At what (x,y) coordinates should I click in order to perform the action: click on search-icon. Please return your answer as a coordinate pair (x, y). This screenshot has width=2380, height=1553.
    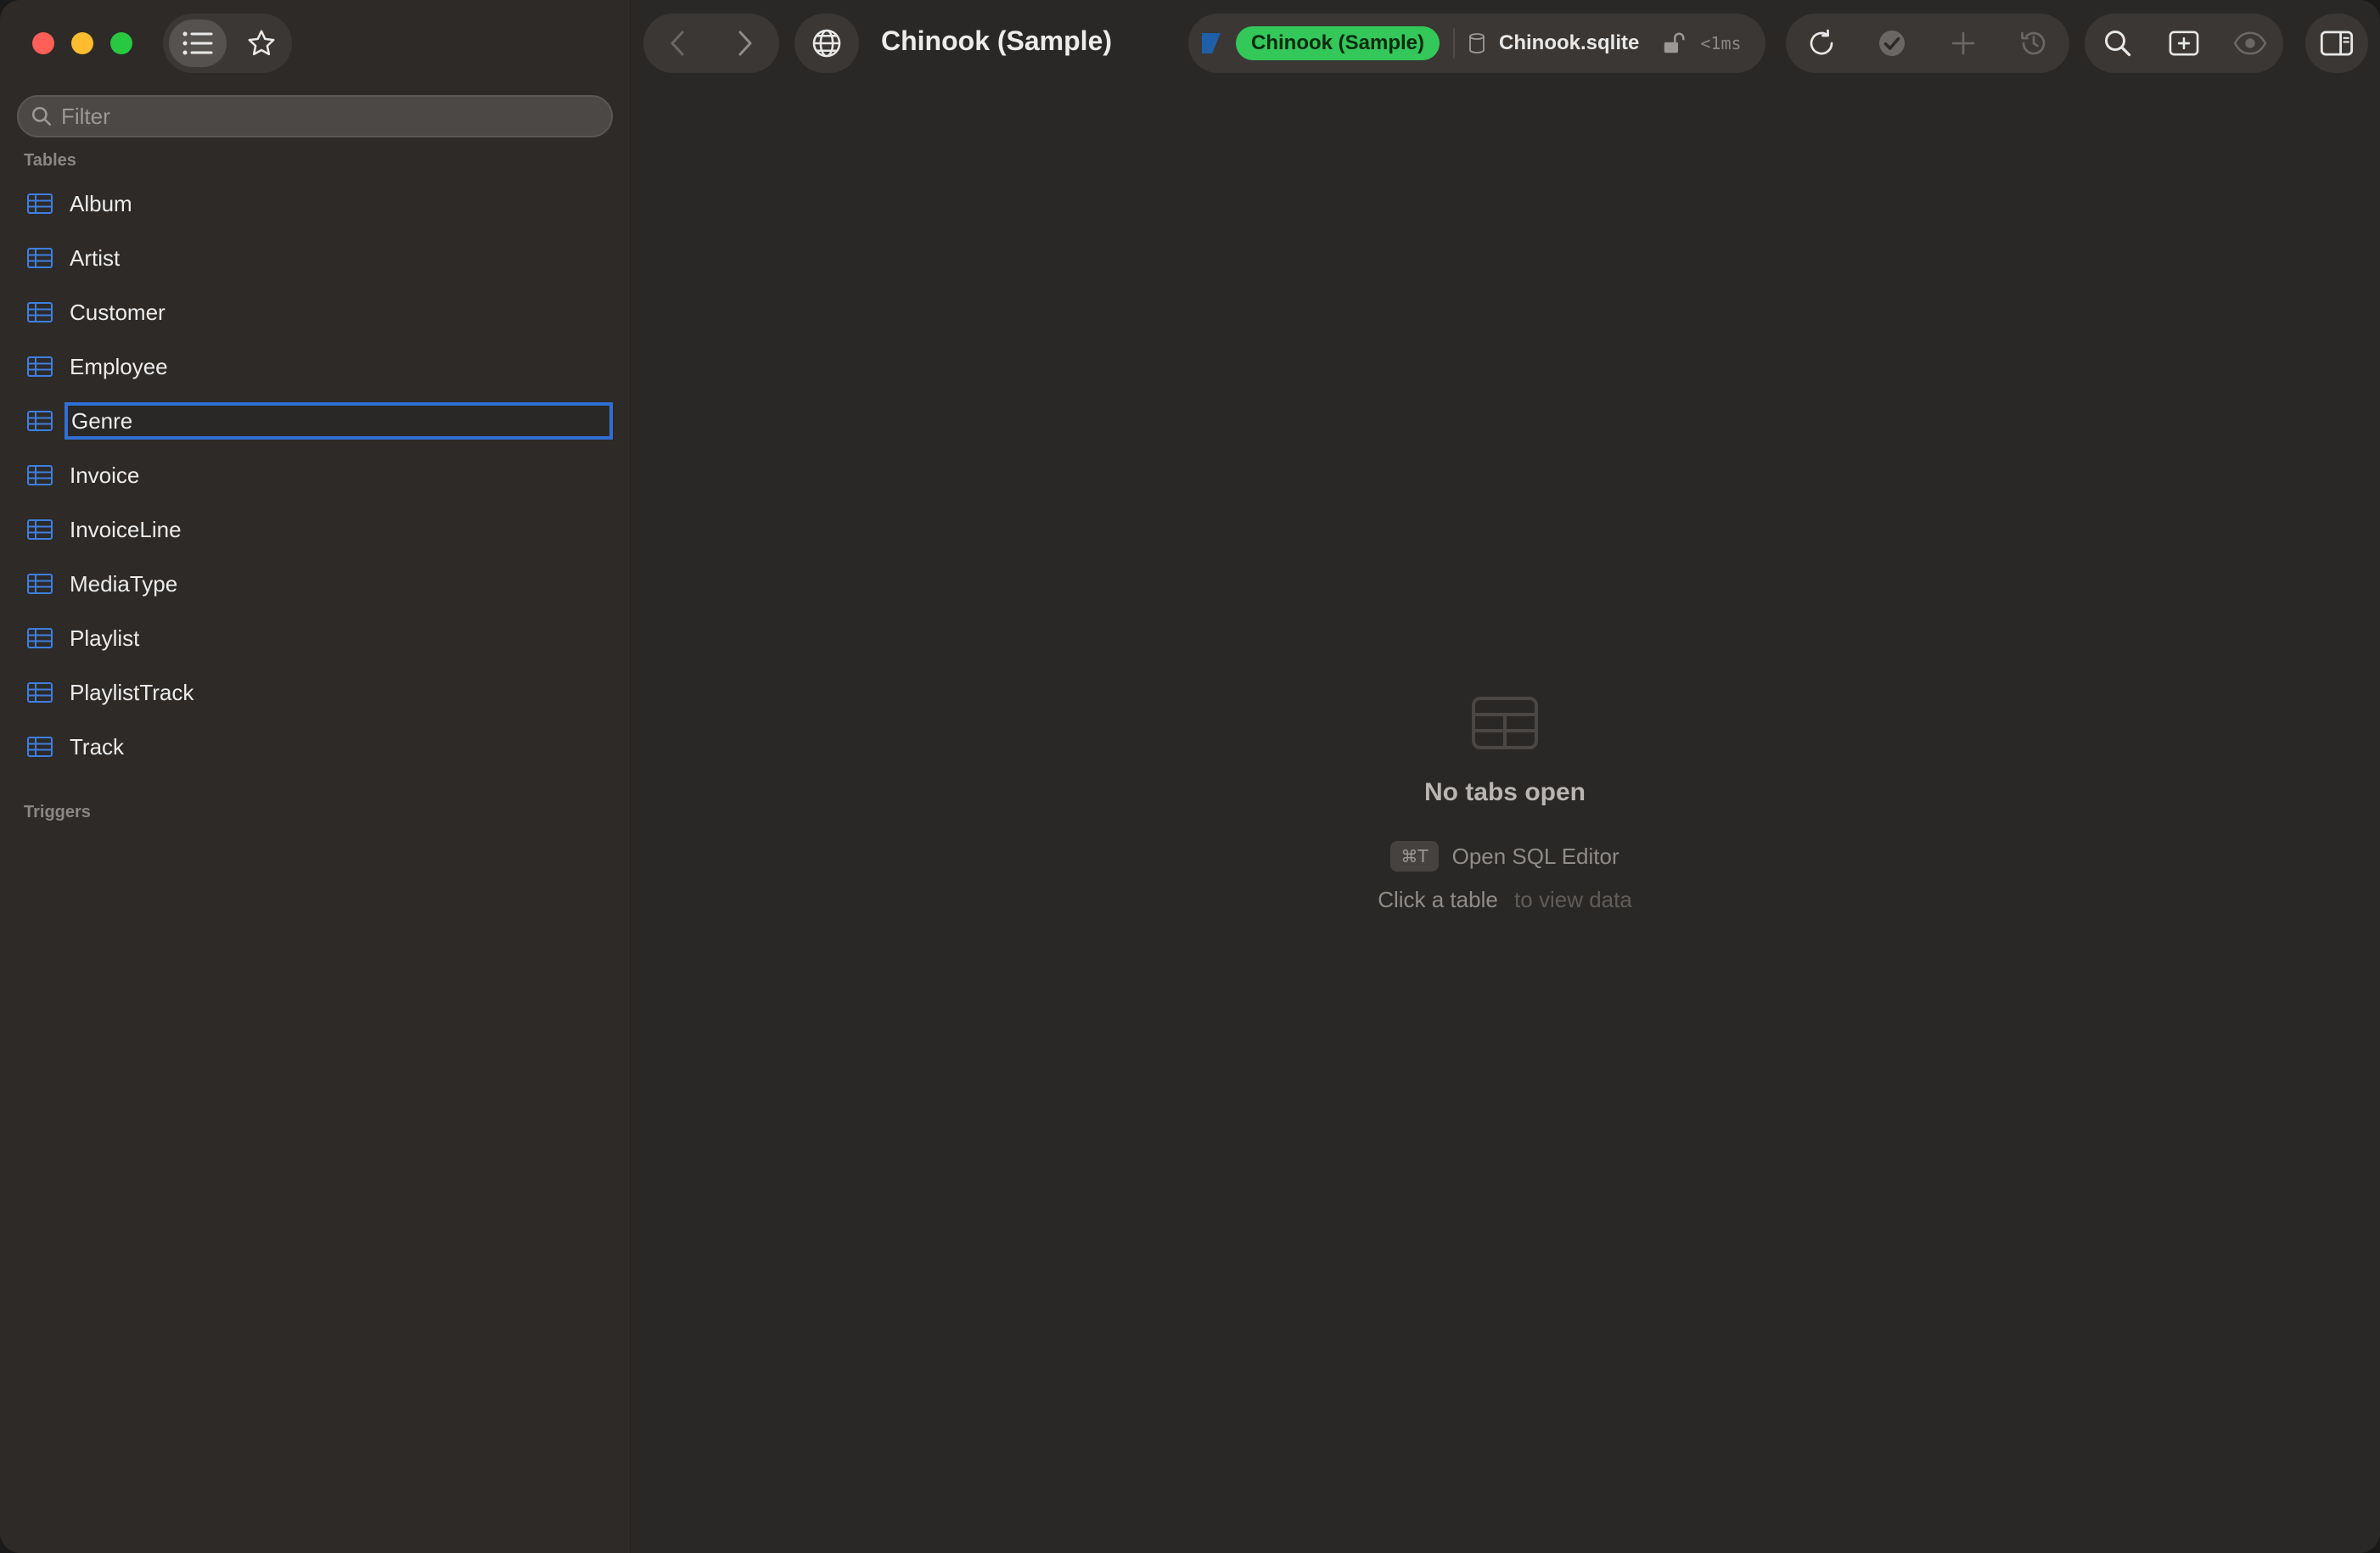
    Looking at the image, I should click on (41, 116).